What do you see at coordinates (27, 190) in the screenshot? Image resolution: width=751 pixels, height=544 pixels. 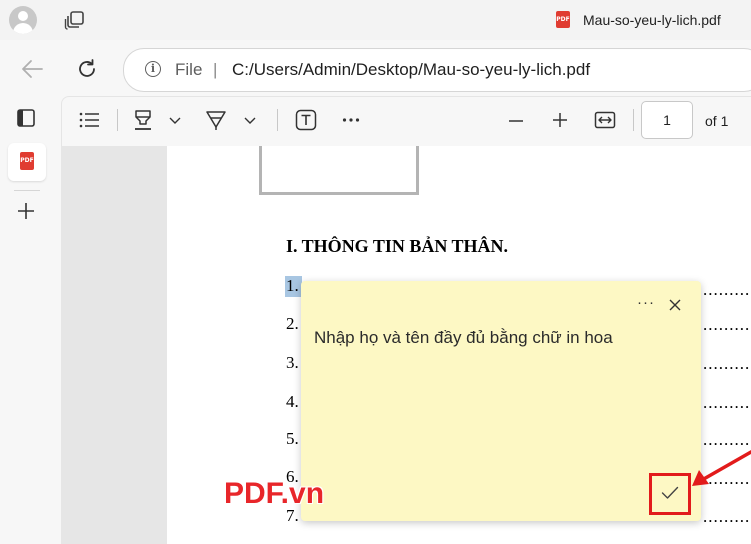 I see `sidebar-divider` at bounding box center [27, 190].